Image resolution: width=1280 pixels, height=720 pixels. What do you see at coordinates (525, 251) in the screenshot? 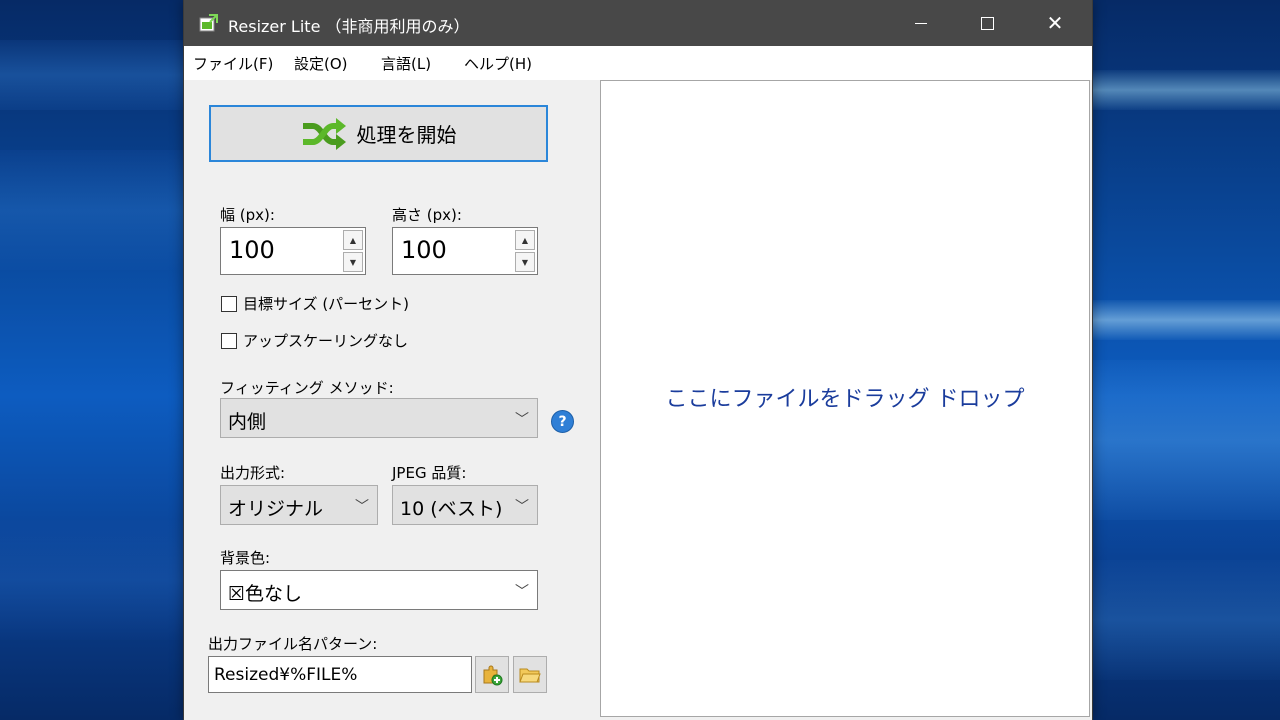
I see `height-spinner-buttons: ▲ ▼` at bounding box center [525, 251].